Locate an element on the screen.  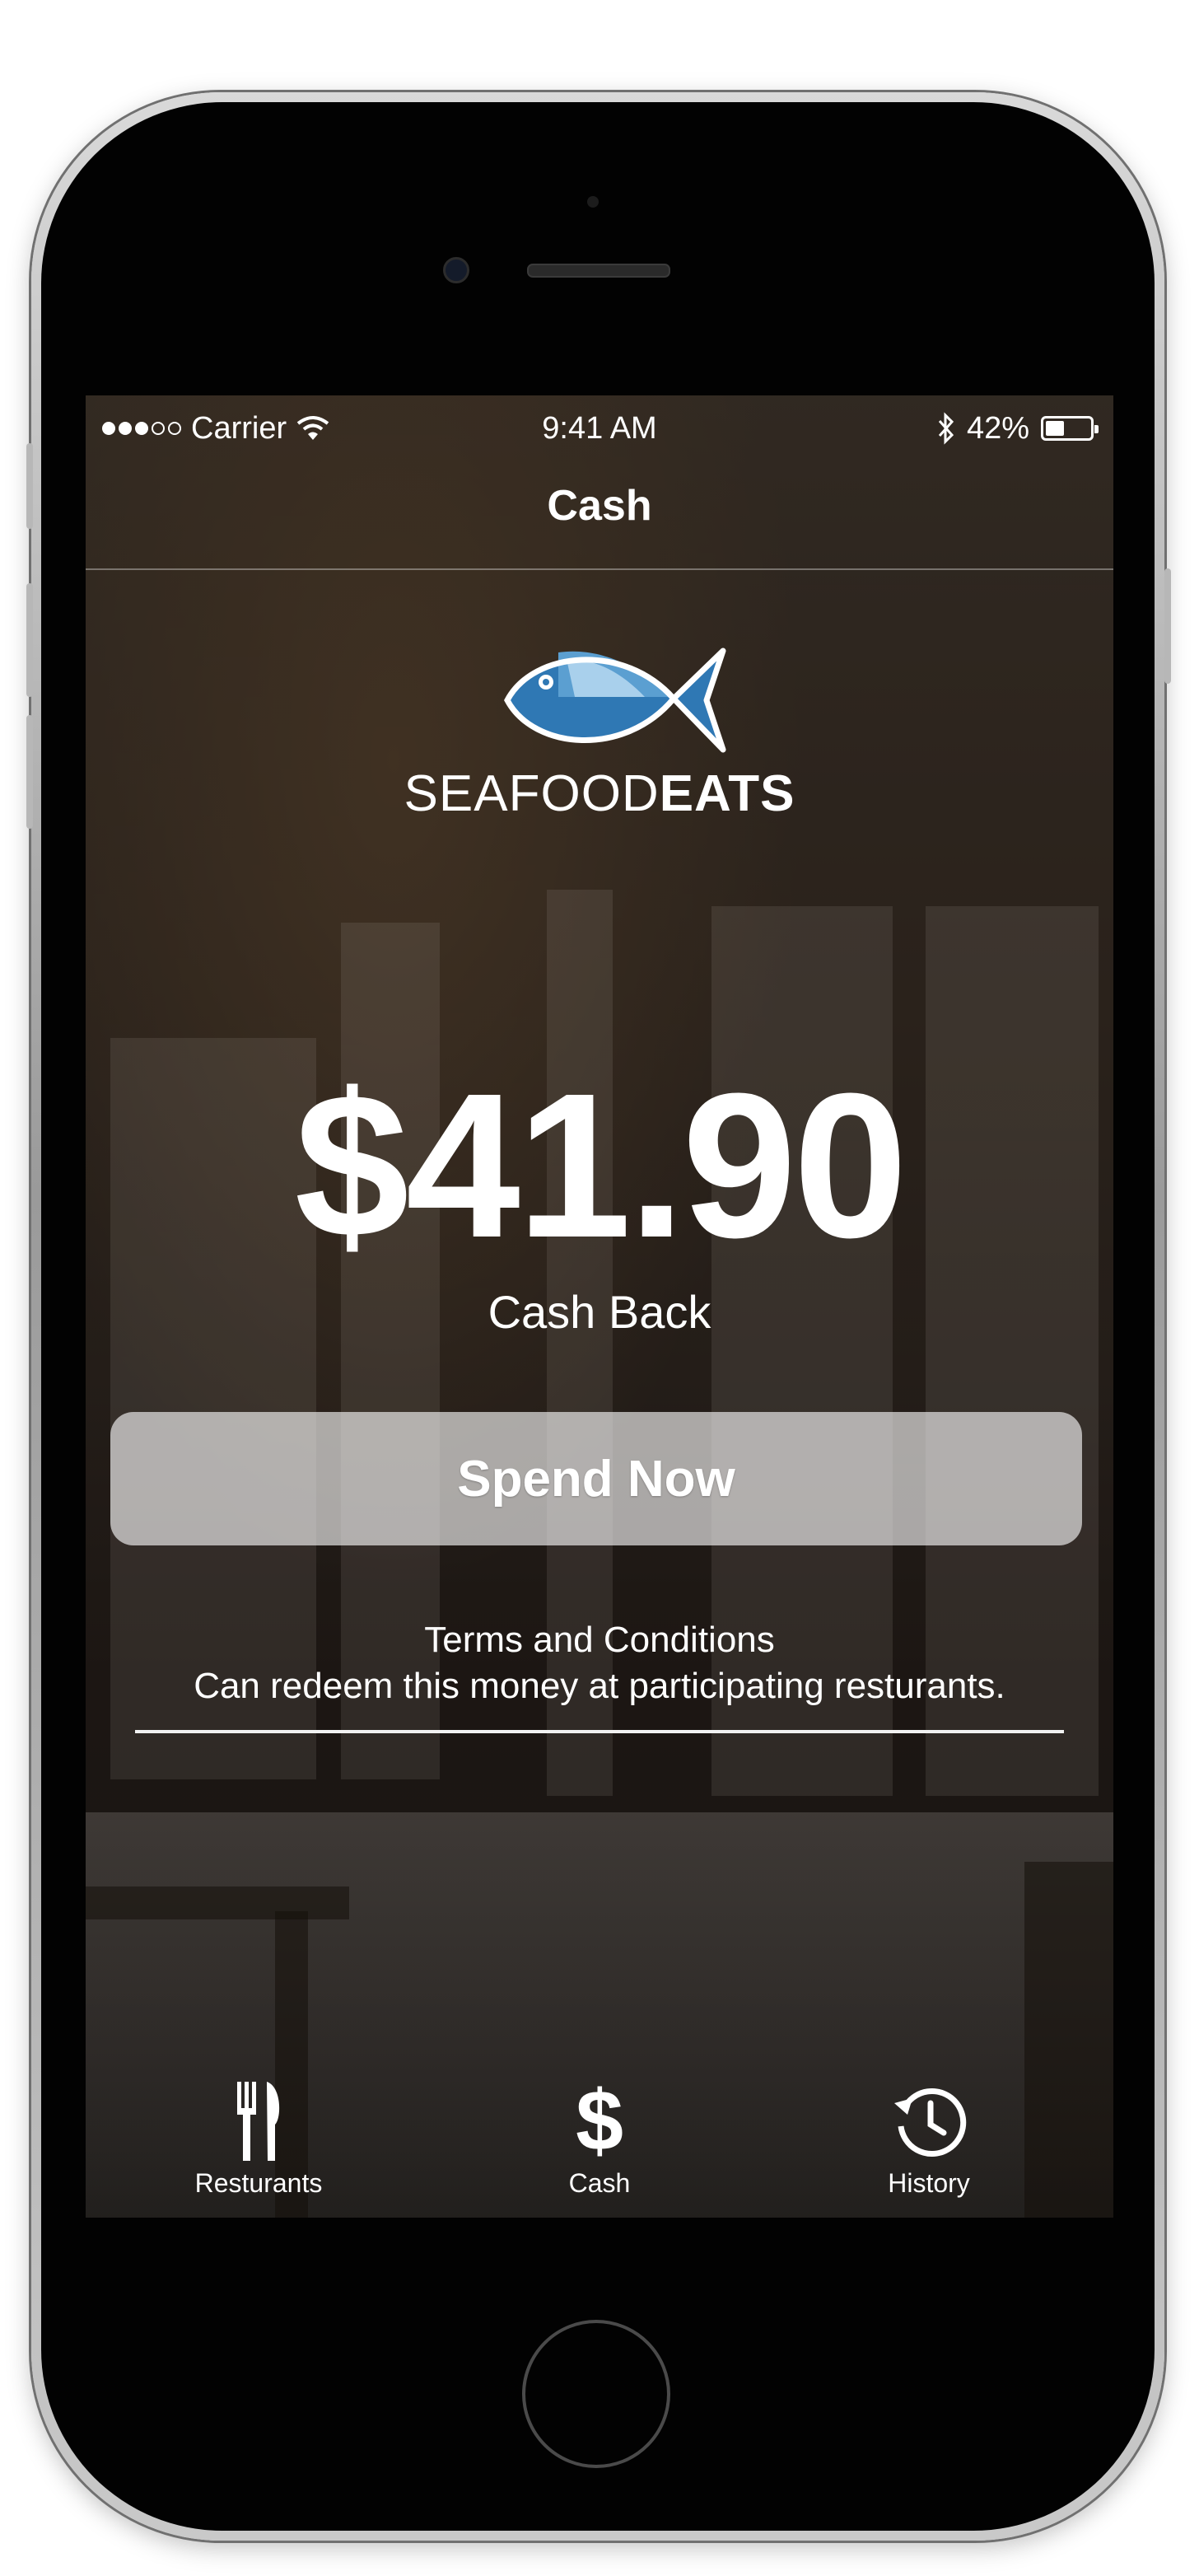
tab-cash: $ Cash is located at coordinates (599, 2147).